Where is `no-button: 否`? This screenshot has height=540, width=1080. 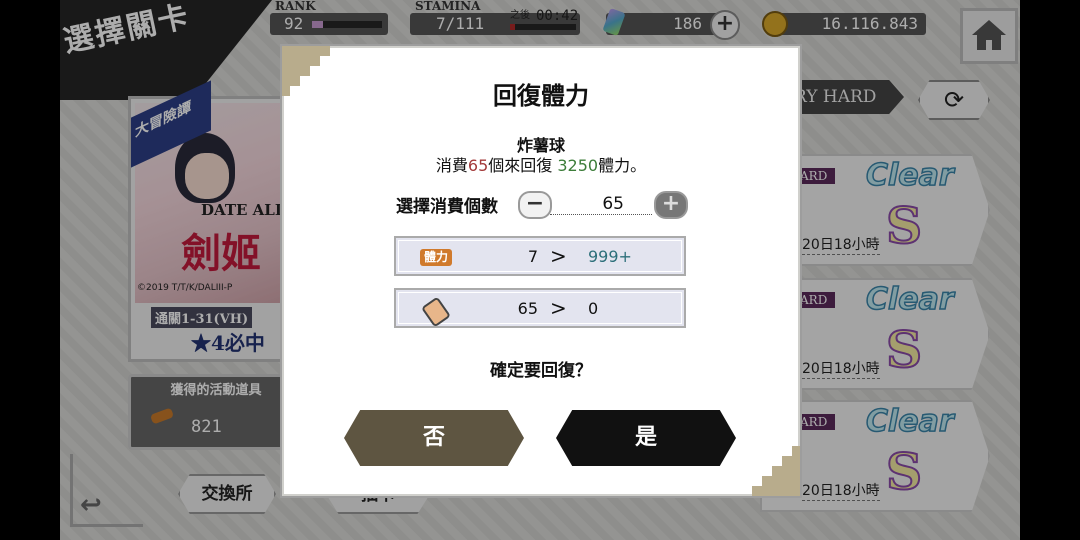 no-button: 否 is located at coordinates (434, 438).